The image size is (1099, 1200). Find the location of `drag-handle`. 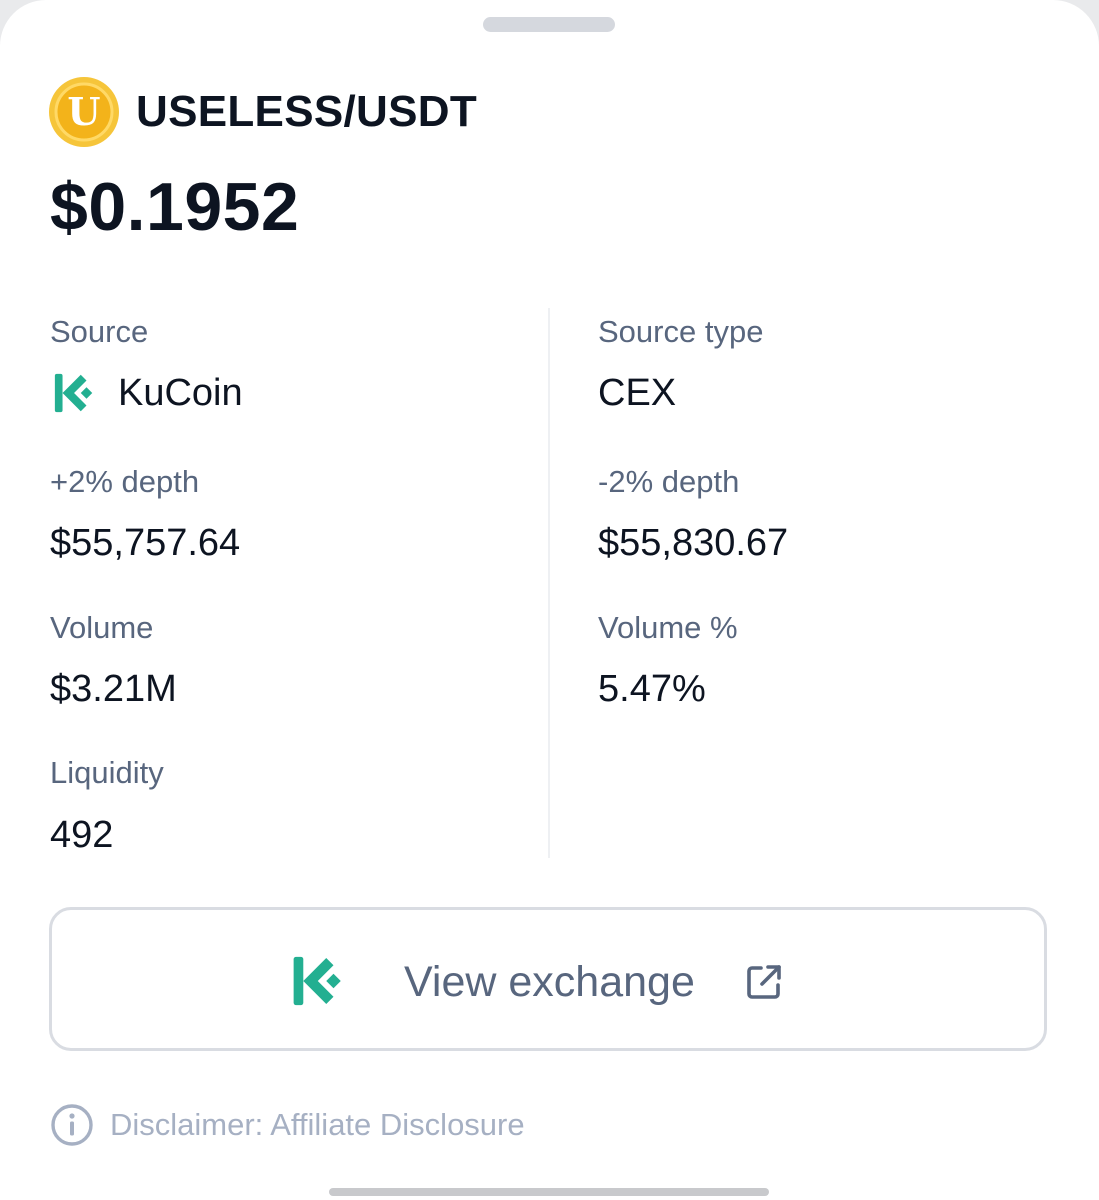

drag-handle is located at coordinates (549, 24).